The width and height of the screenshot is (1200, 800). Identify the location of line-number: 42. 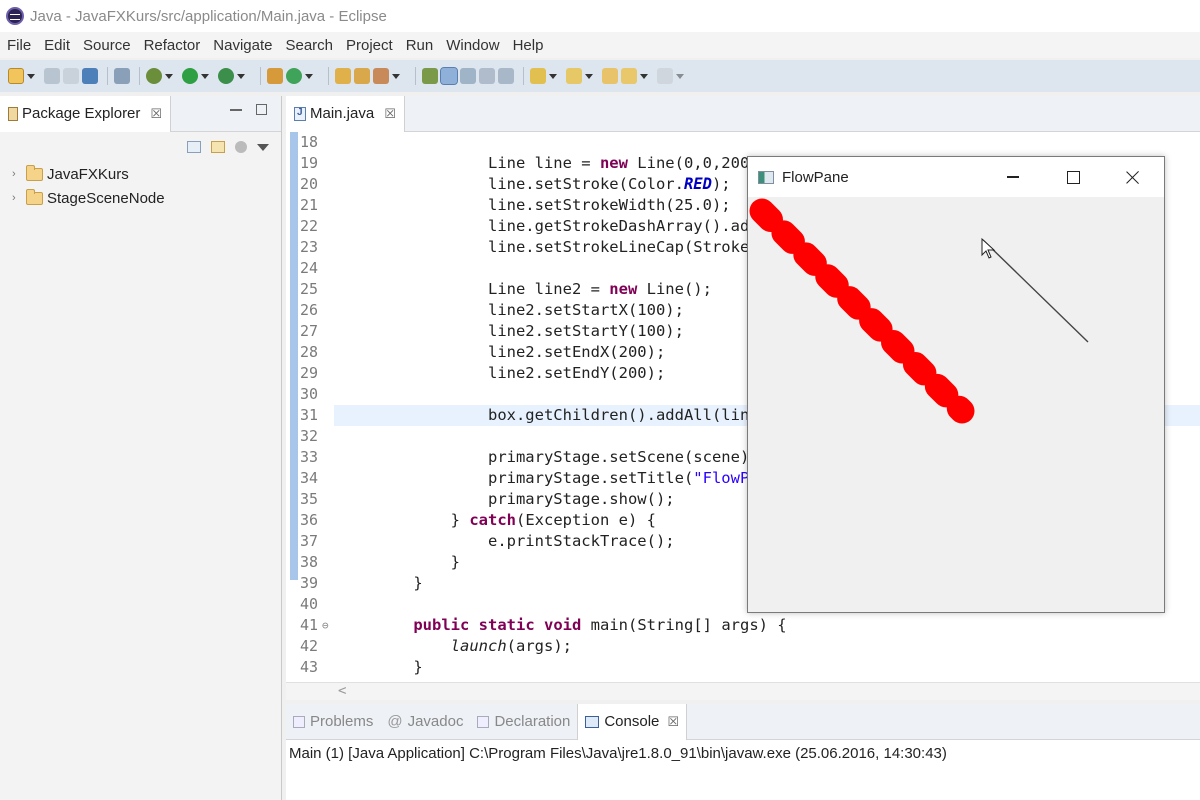
(309, 646).